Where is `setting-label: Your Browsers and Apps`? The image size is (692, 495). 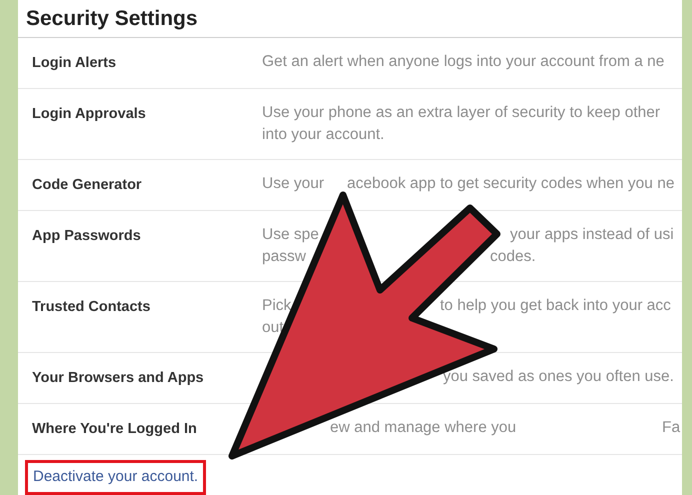
setting-label: Your Browsers and Apps is located at coordinates (118, 378).